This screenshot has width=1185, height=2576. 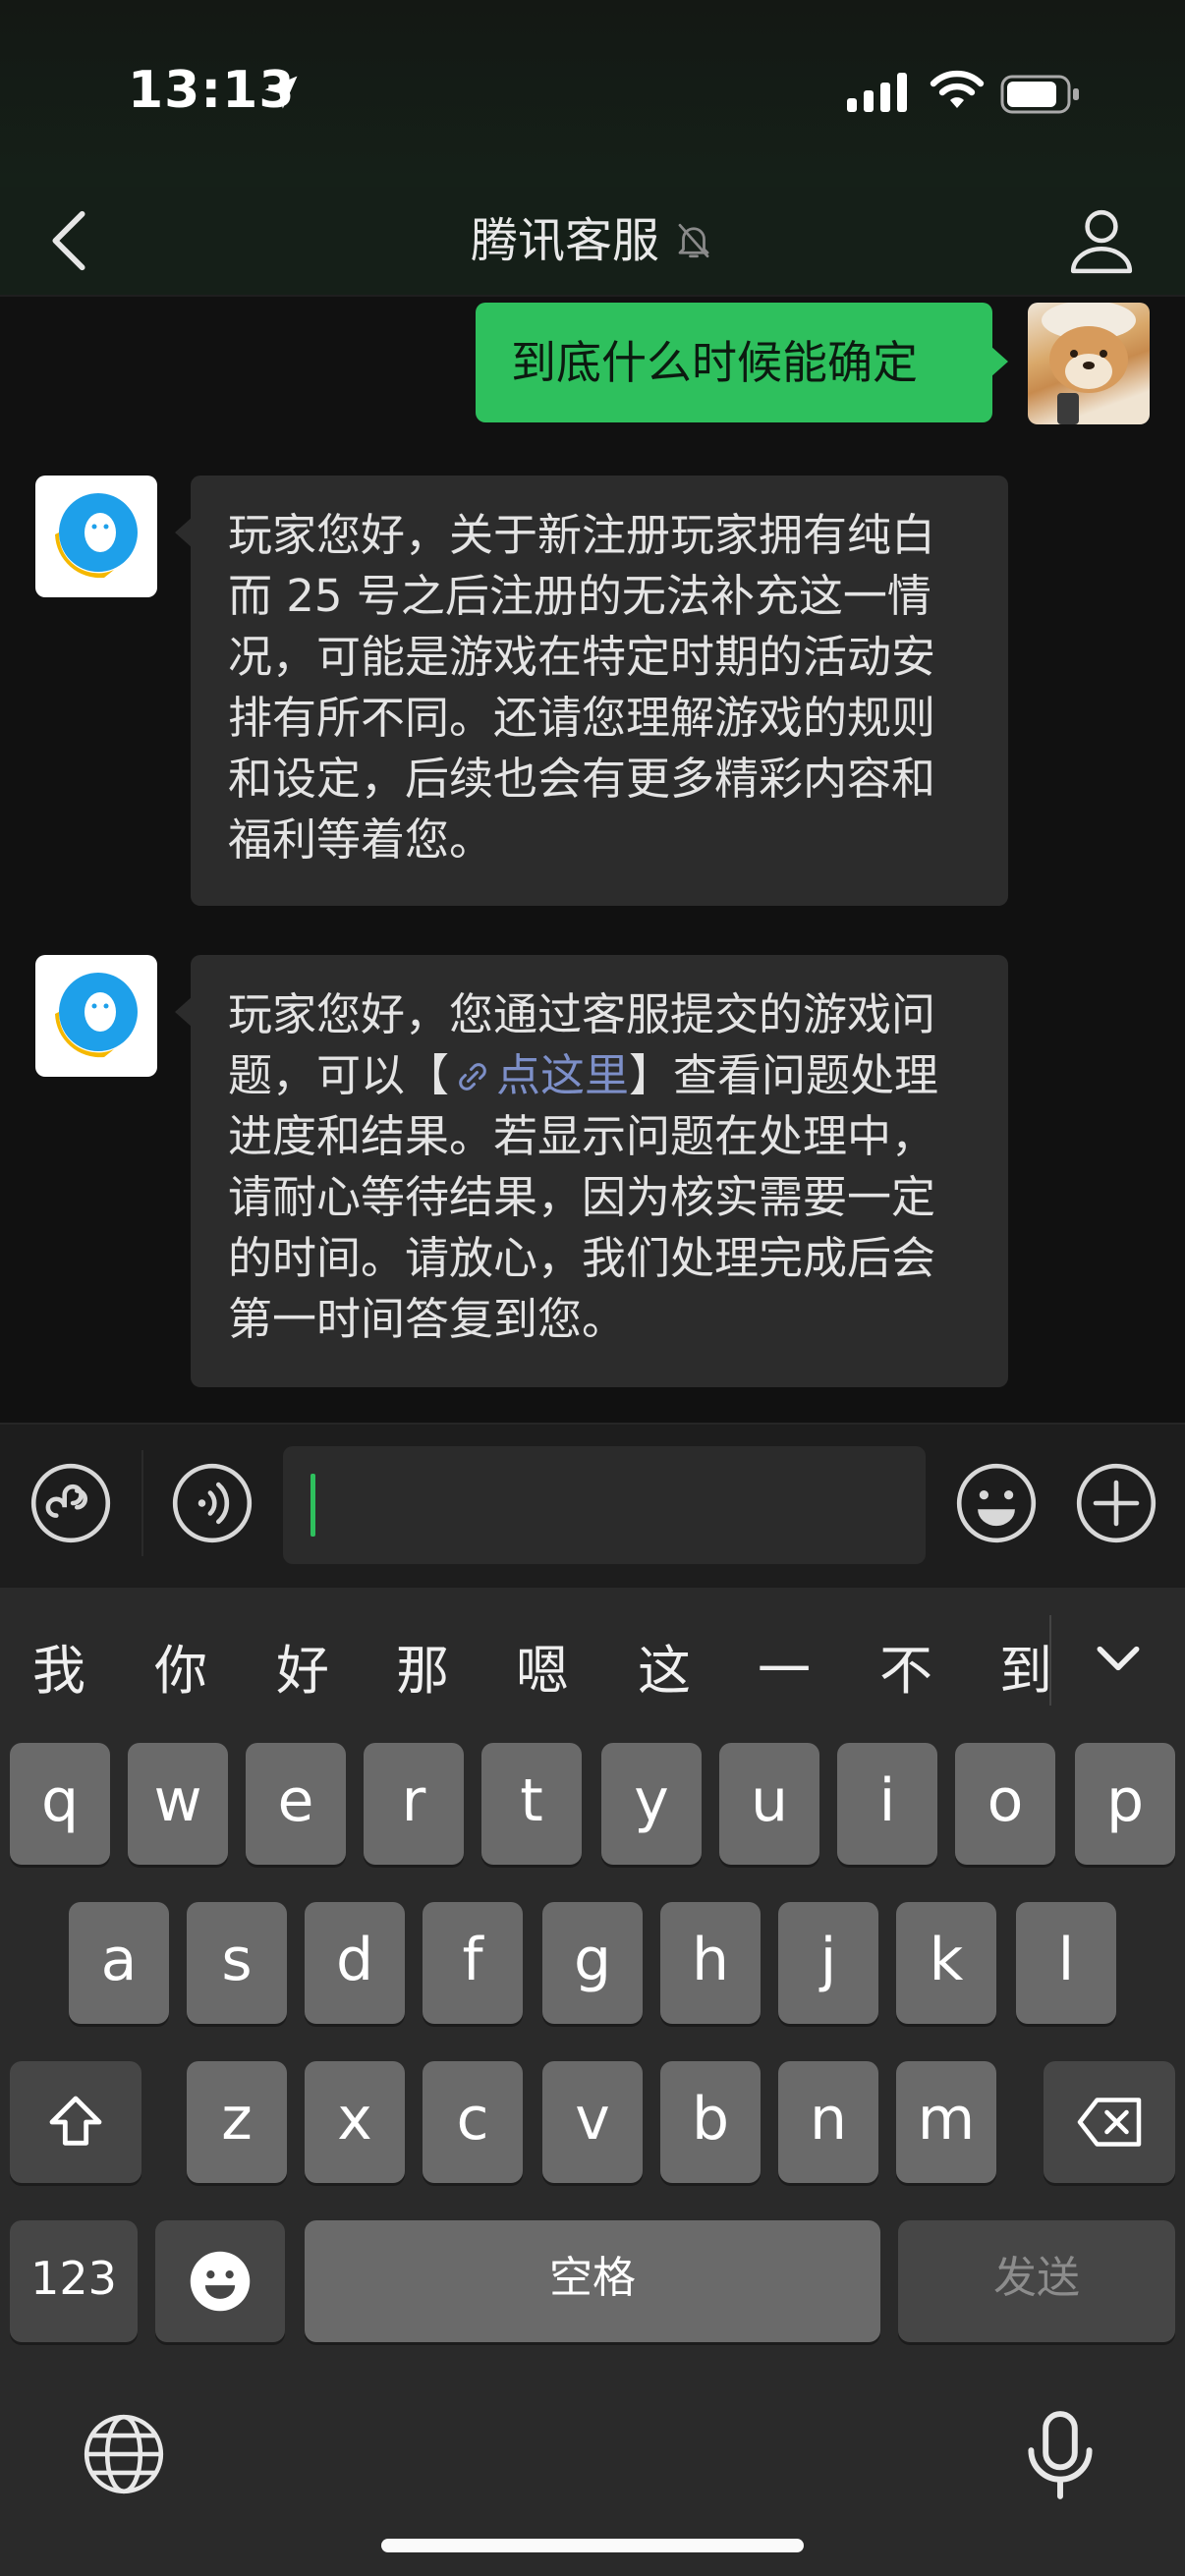 What do you see at coordinates (532, 1804) in the screenshot?
I see `key-t: t` at bounding box center [532, 1804].